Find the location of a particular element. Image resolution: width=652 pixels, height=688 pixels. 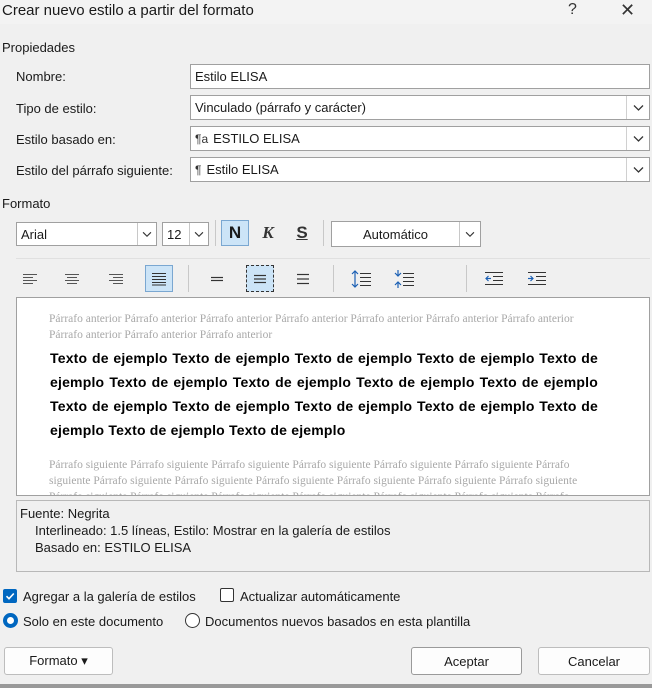

size-value: 12 is located at coordinates (174, 234).